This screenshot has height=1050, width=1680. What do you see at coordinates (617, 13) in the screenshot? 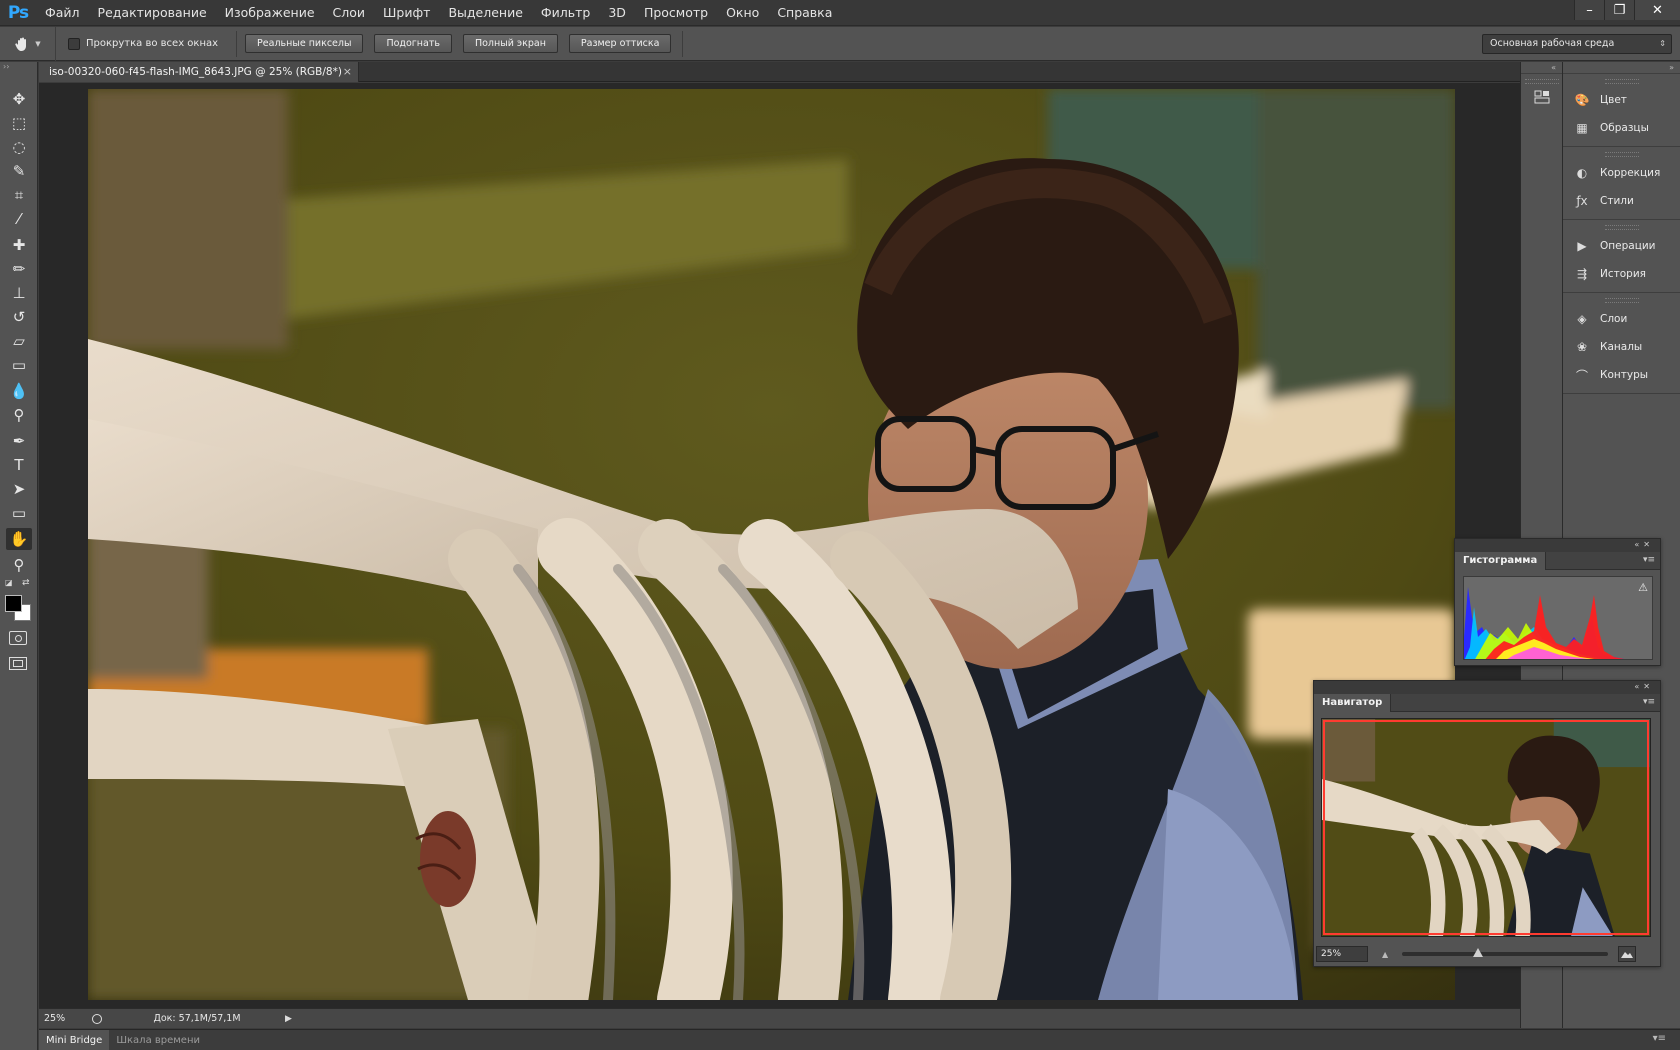
I see `menu-item: 3D` at bounding box center [617, 13].